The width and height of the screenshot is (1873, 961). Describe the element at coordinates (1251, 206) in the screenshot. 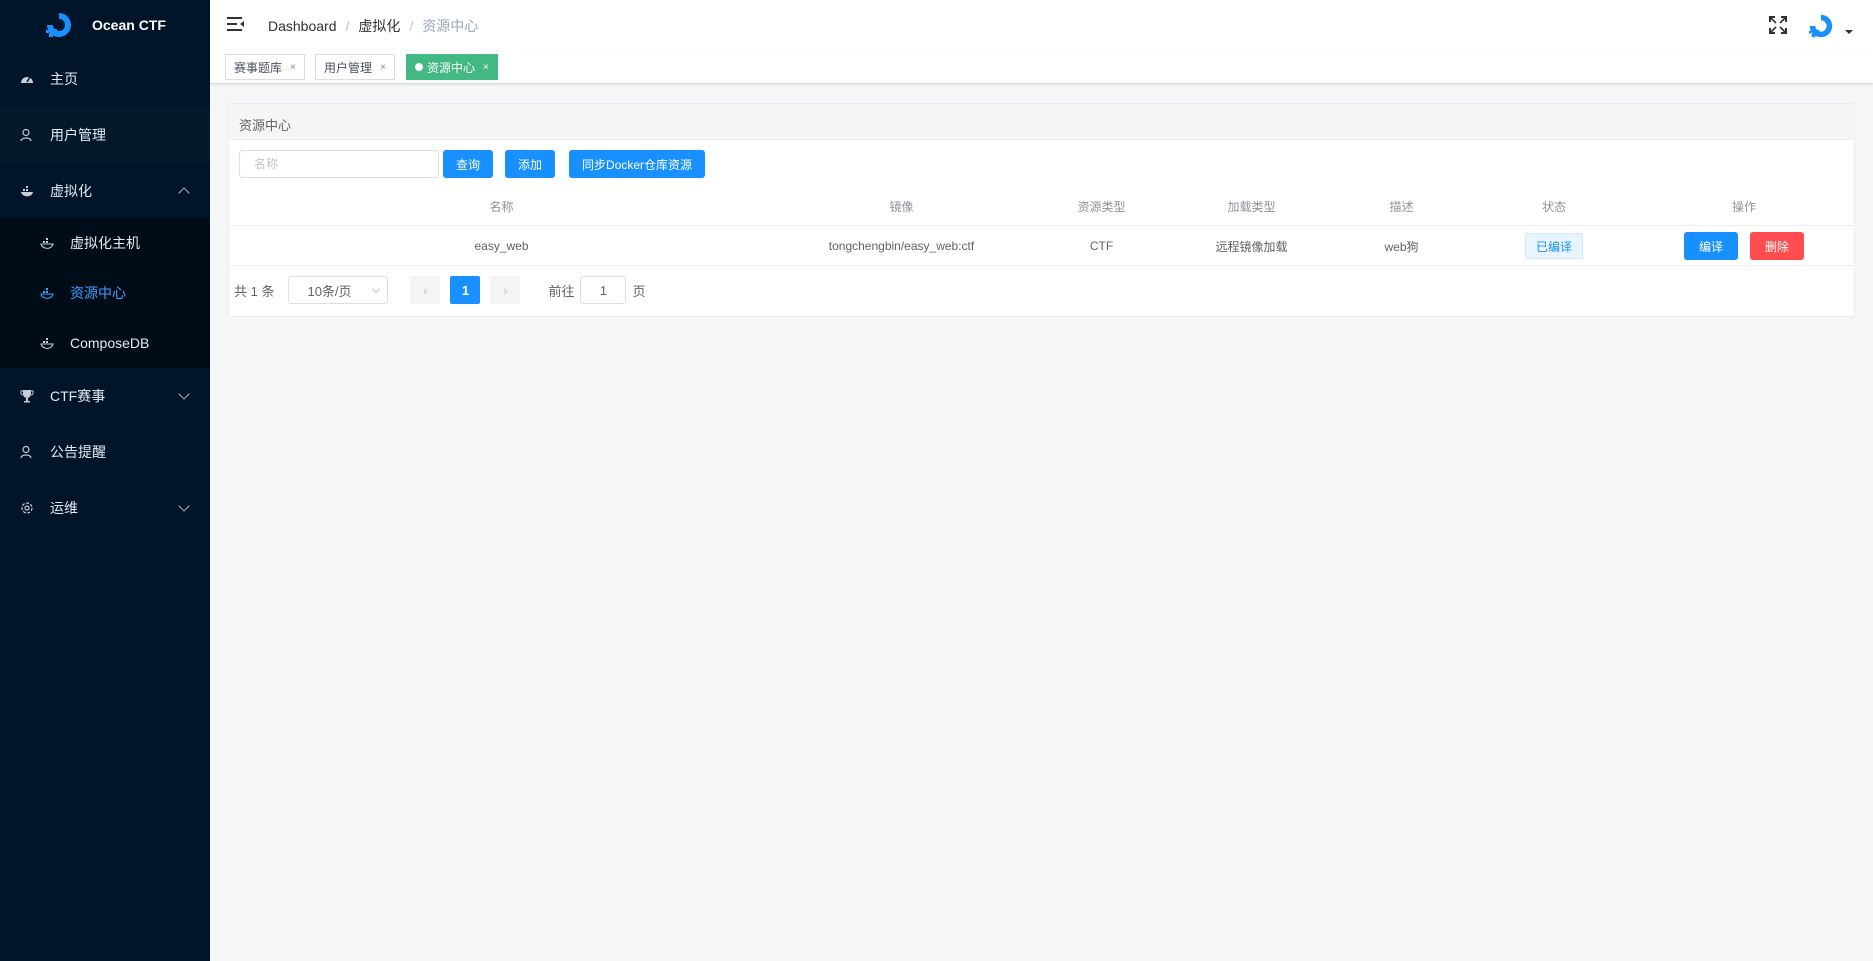

I see `column-header: 加载类型` at that location.